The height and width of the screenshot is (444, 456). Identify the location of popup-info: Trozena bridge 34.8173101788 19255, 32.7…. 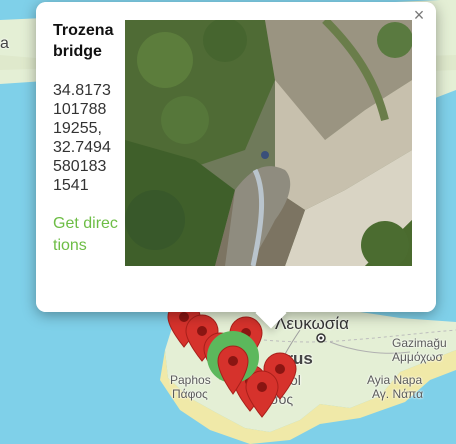
(89, 138).